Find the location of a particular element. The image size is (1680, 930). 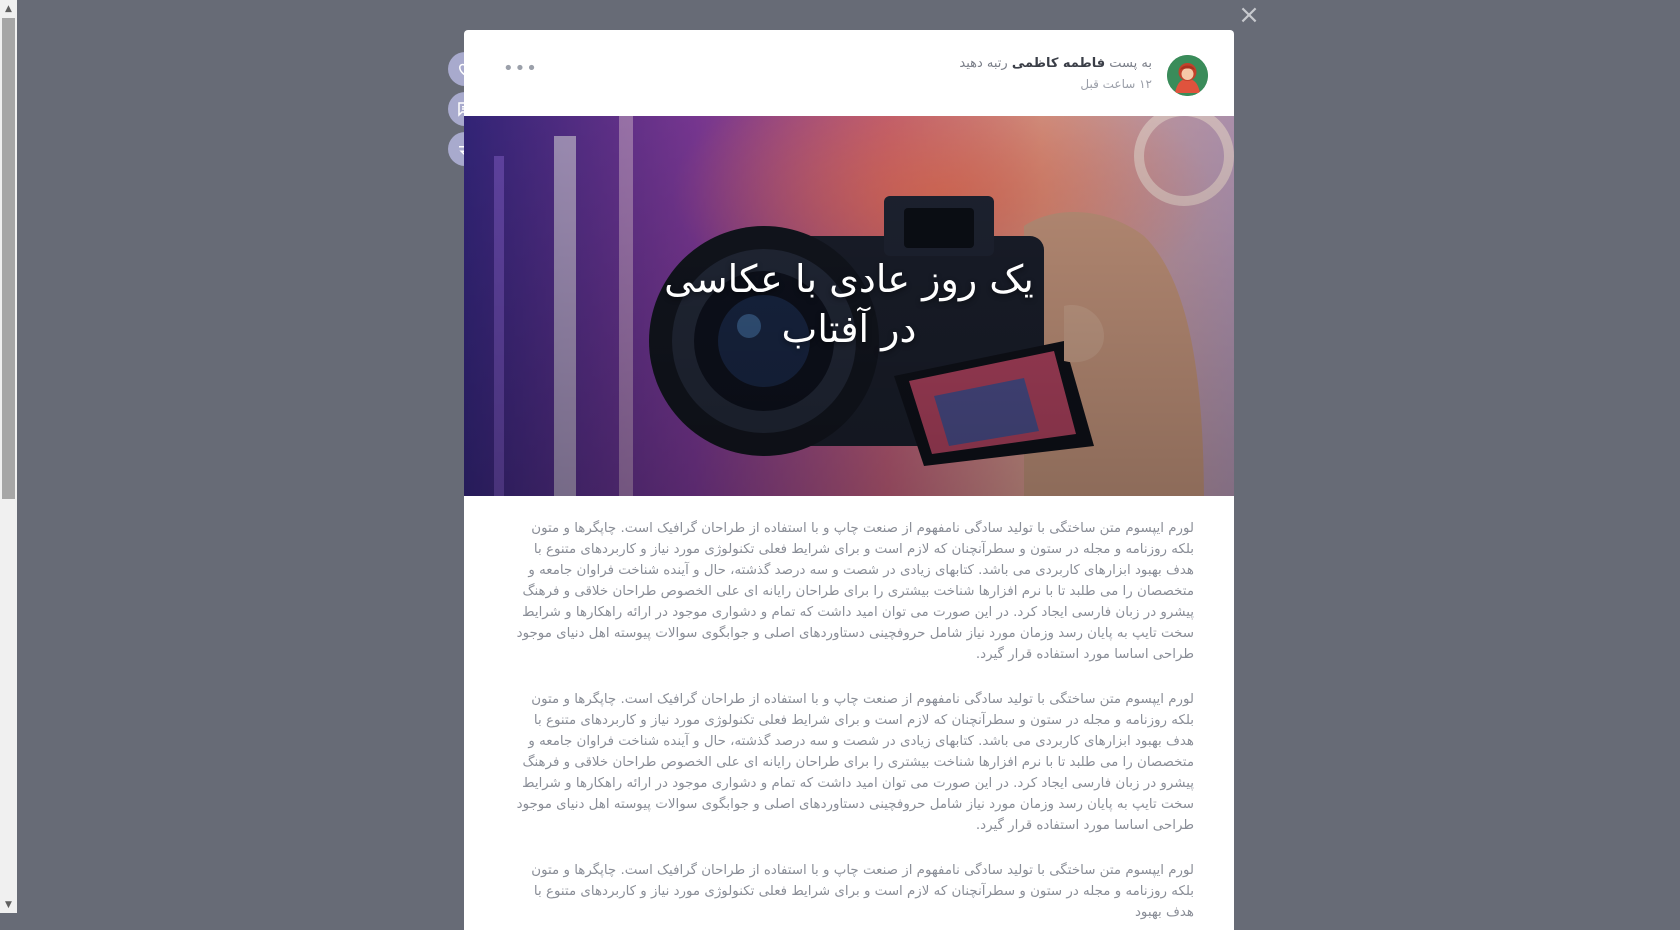

hero-title: یک روز عادی با عکاسی در آفتاب is located at coordinates (849, 304).